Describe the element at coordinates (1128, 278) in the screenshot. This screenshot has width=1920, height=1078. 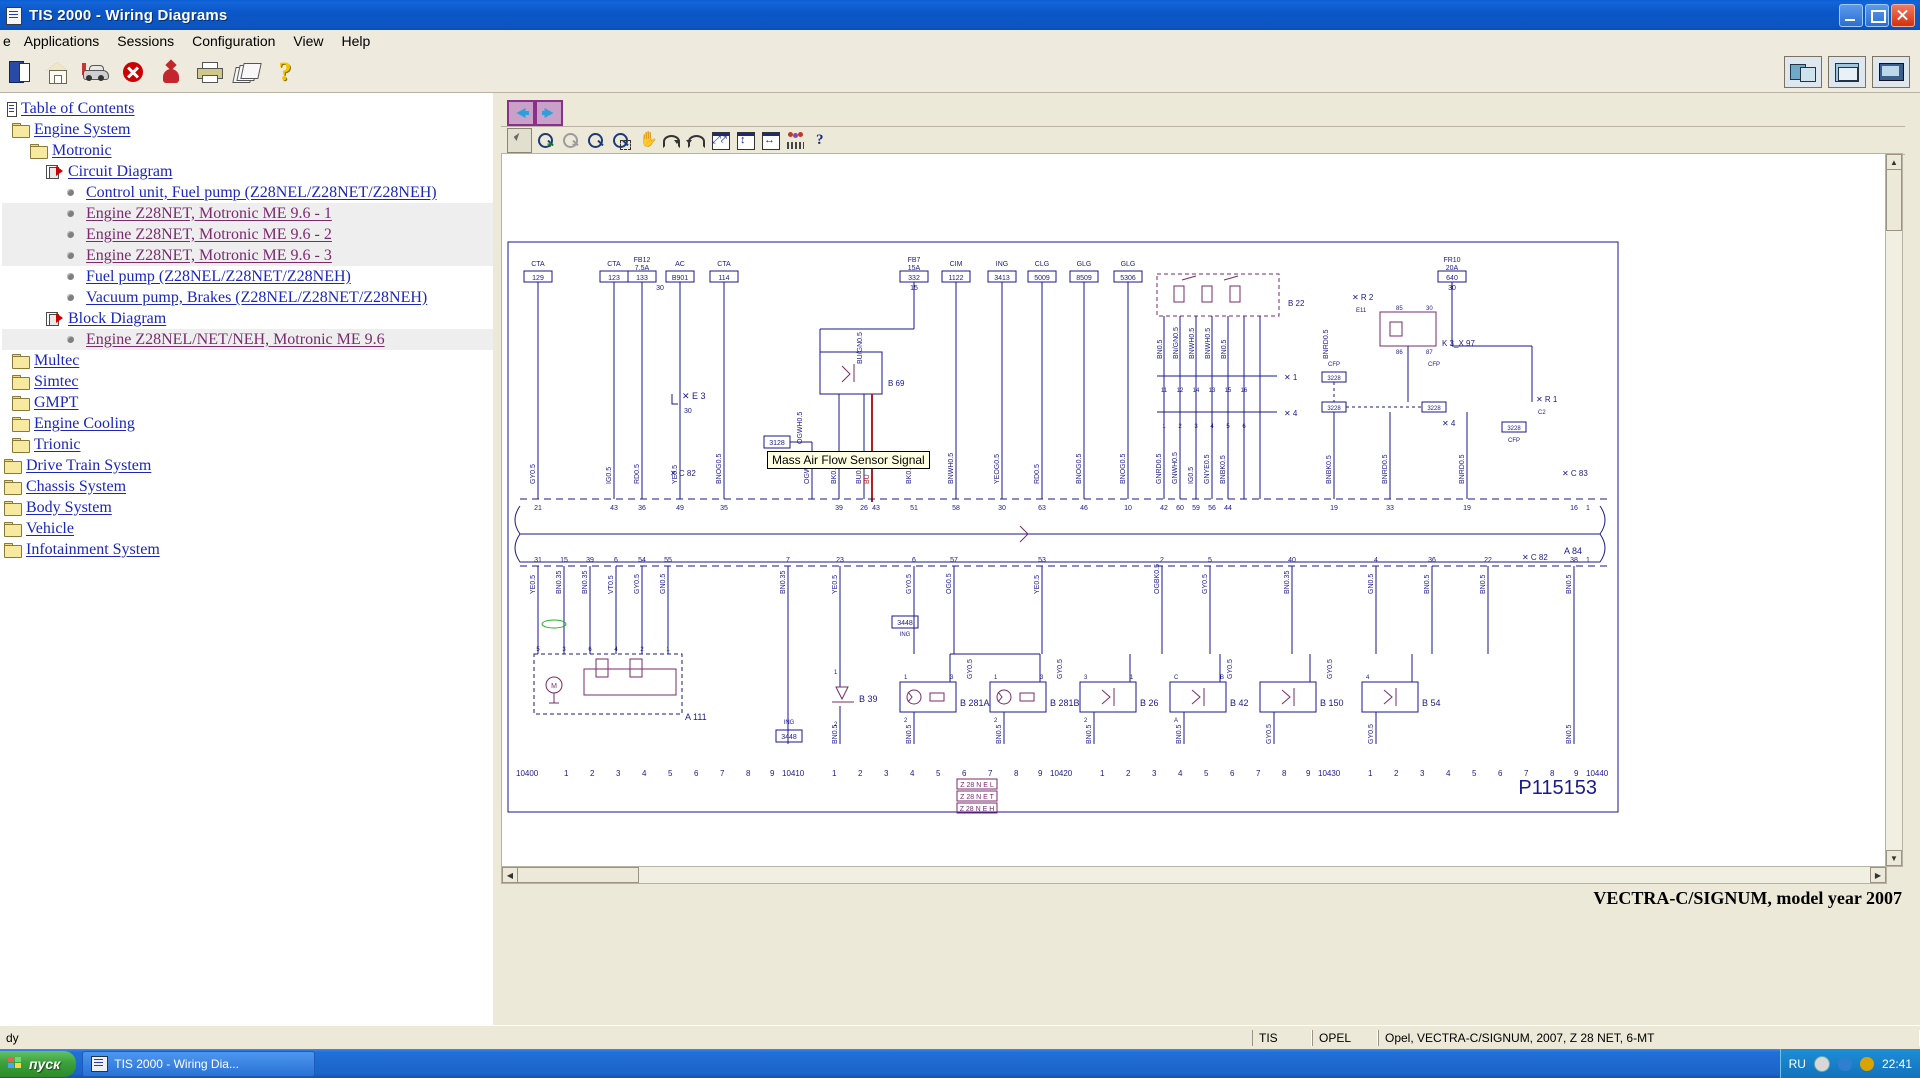
I see `svg-text: 5306` at that location.